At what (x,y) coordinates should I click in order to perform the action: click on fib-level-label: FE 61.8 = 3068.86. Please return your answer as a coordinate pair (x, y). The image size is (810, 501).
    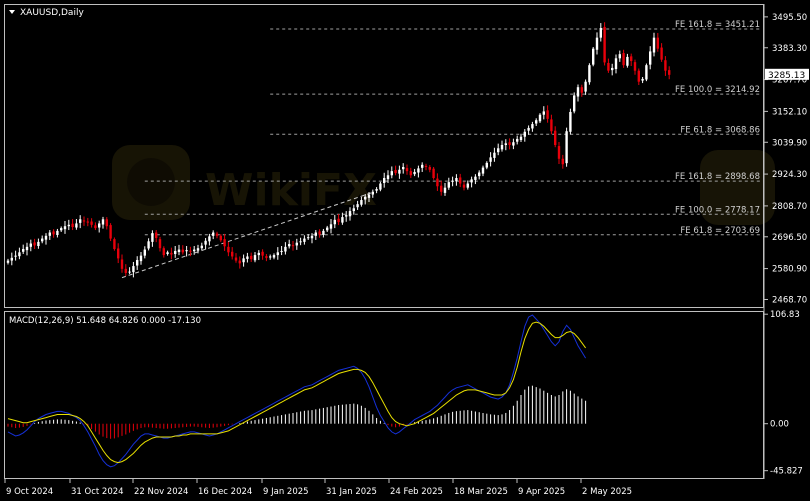
    Looking at the image, I should click on (720, 130).